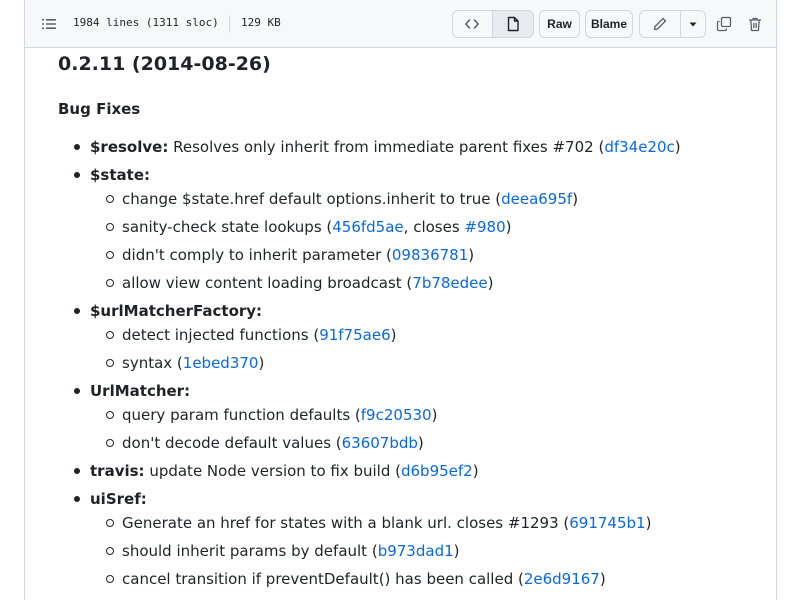  Describe the element at coordinates (99, 109) in the screenshot. I see `section-heading: Bug Fixes` at that location.